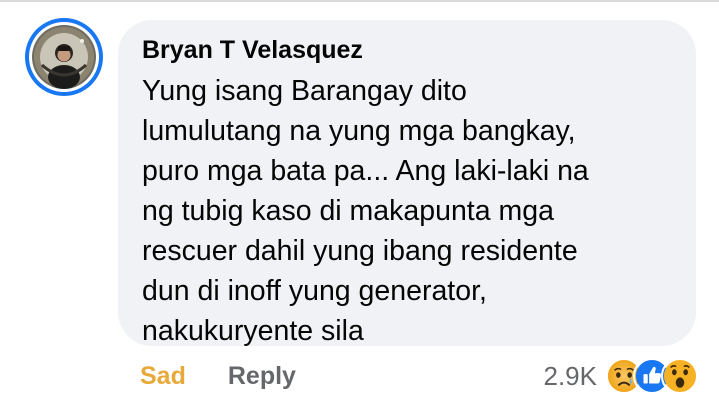 The image size is (719, 408). I want to click on comment-line: dun di inoff yung generator,, so click(314, 291).